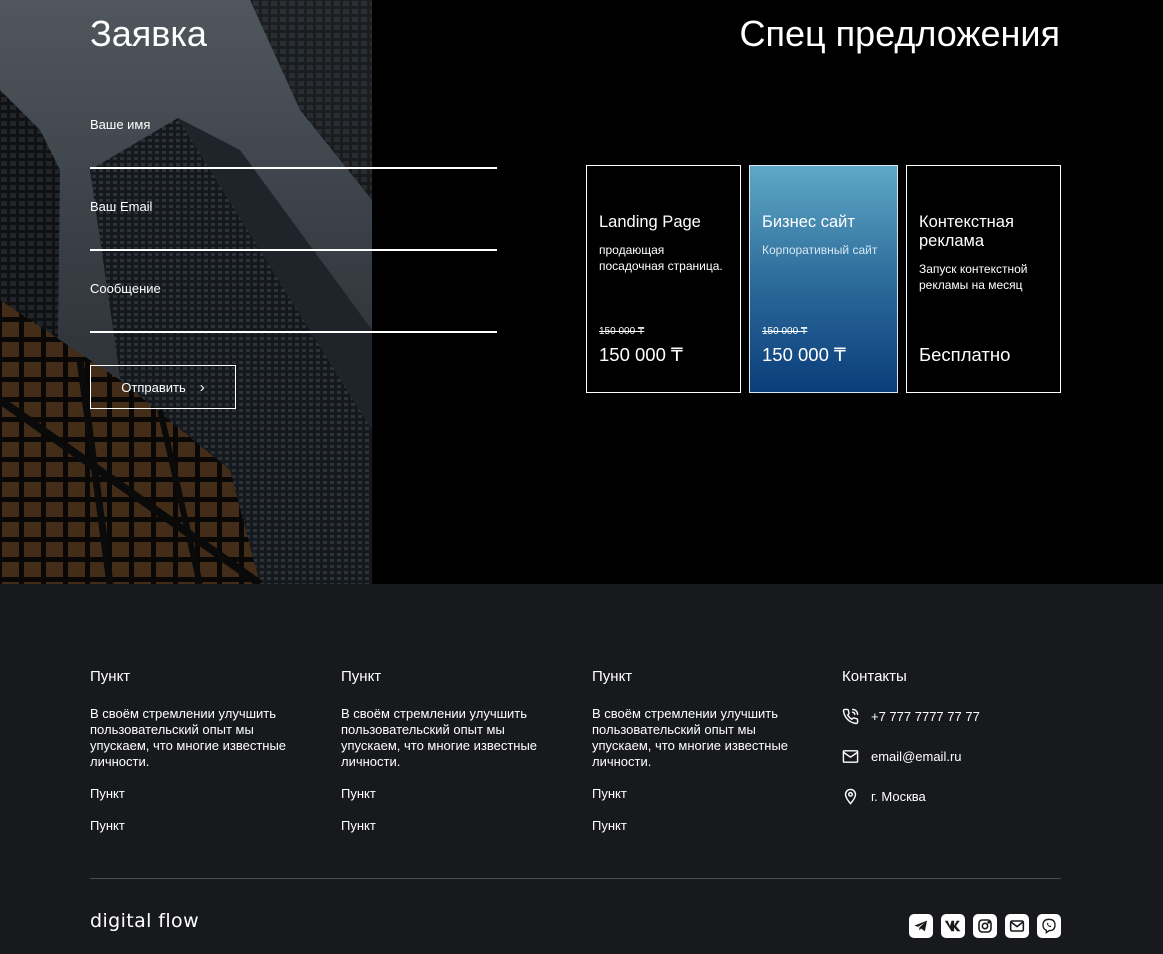 This screenshot has height=954, width=1163. What do you see at coordinates (850, 796) in the screenshot?
I see `location-pin-icon` at bounding box center [850, 796].